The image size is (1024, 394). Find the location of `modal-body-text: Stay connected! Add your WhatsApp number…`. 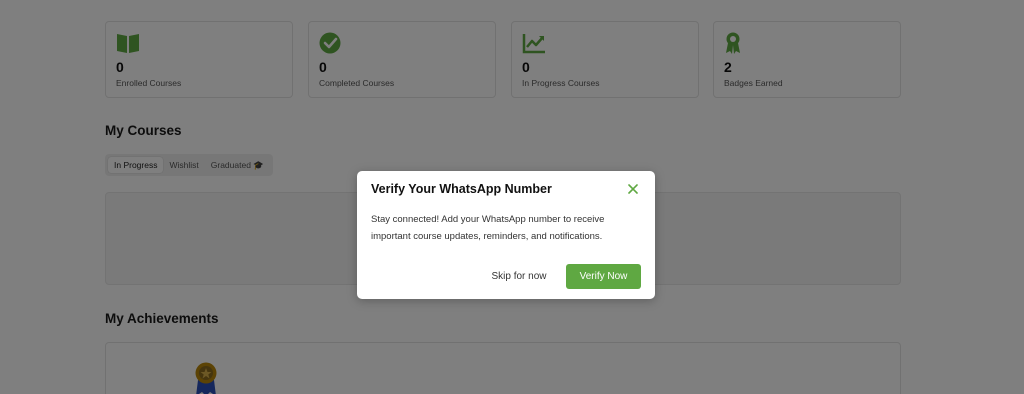

modal-body-text: Stay connected! Add your WhatsApp number… is located at coordinates (488, 228).